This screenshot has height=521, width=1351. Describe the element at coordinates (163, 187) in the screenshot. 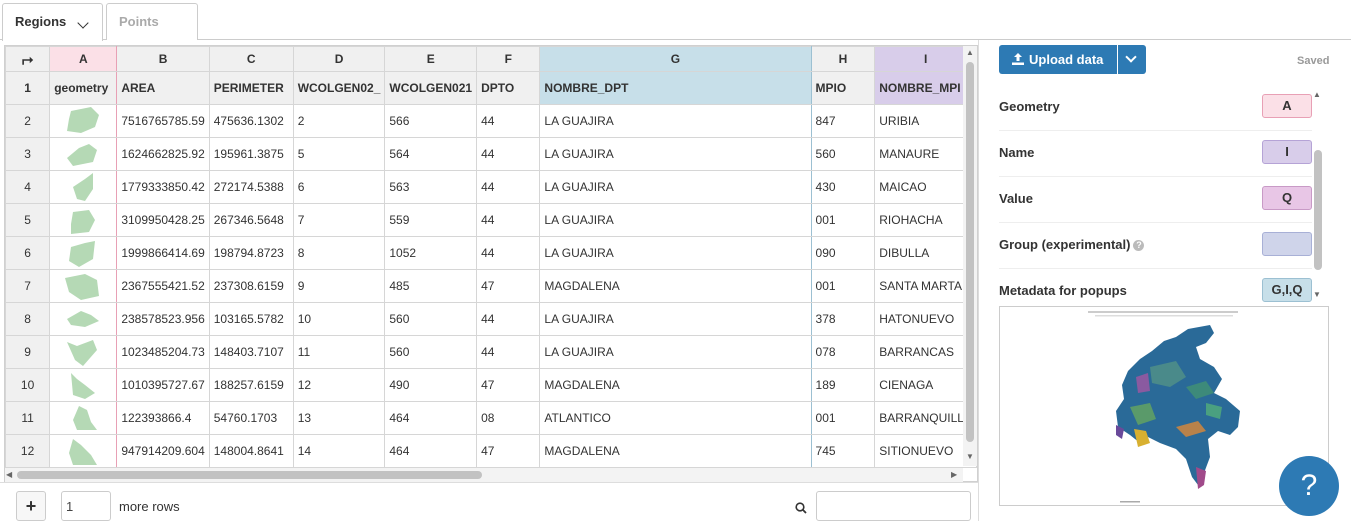

I see `cell-area: 1779333850.42` at that location.